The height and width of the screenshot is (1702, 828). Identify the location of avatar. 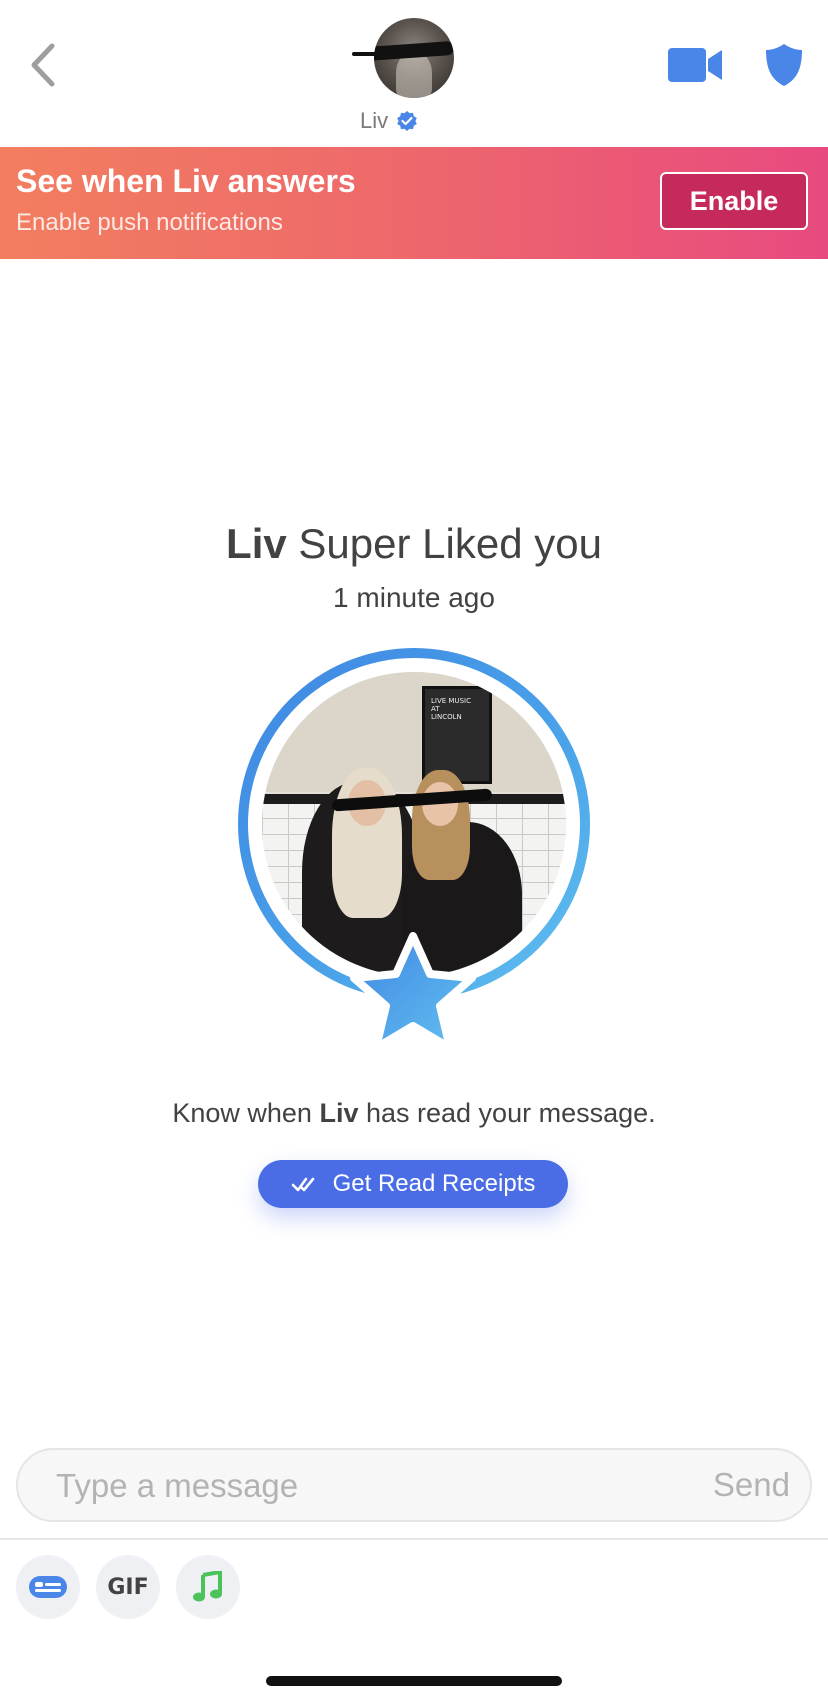
(414, 58).